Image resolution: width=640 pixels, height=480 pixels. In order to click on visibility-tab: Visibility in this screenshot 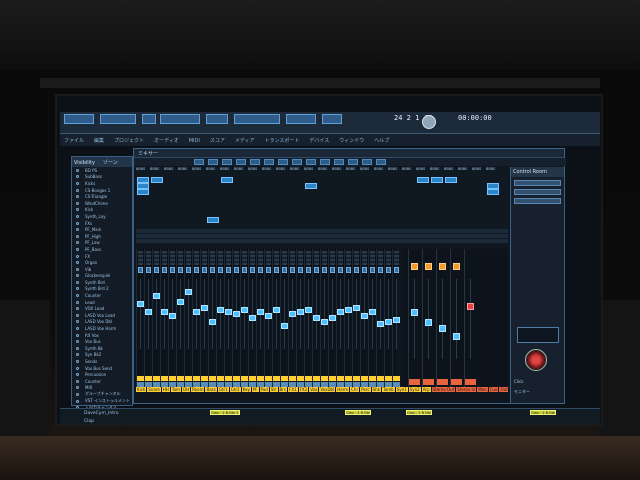, I will do `click(84, 163)`.